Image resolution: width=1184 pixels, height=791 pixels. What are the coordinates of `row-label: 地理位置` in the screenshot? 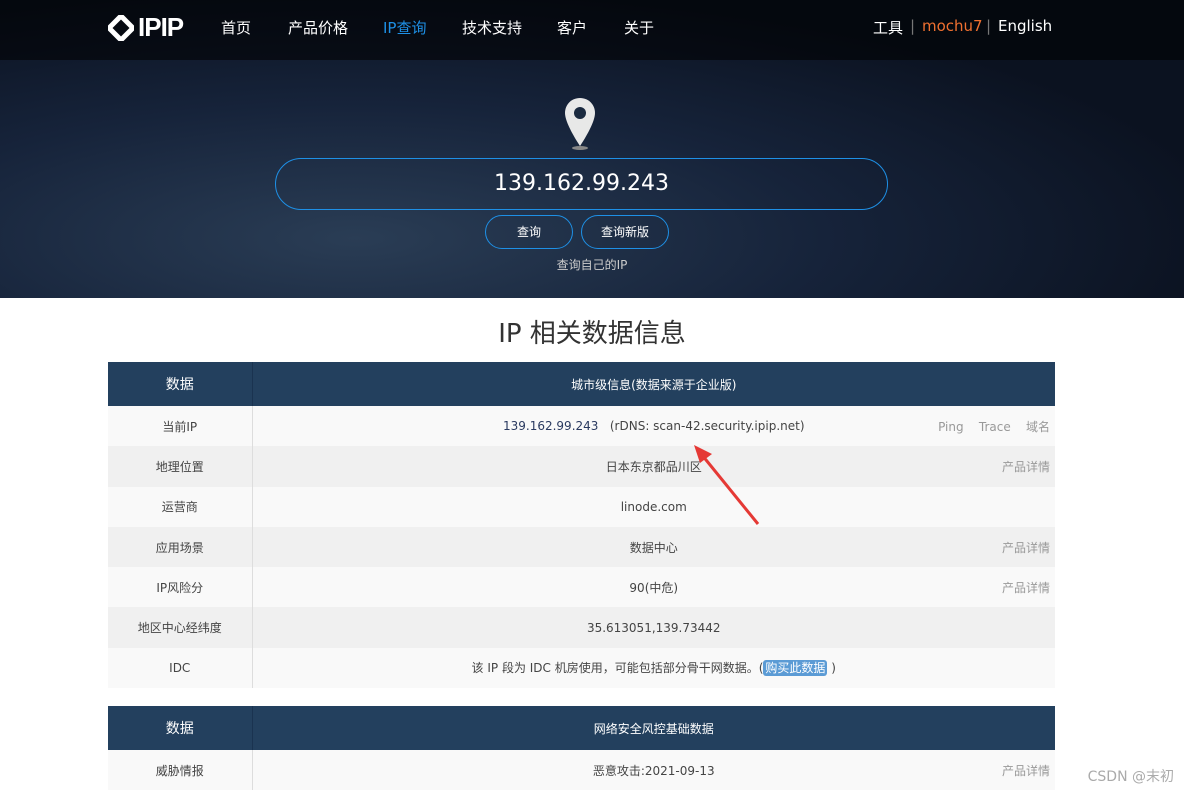 It's located at (180, 466).